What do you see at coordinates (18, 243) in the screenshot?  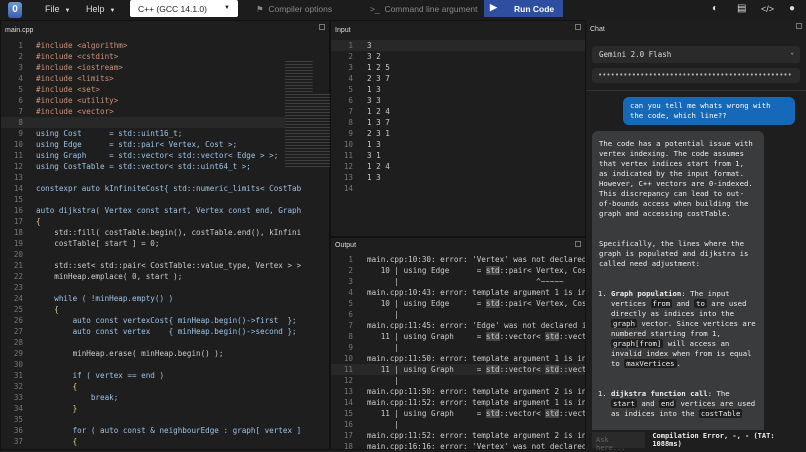 I see `line-number: 19` at bounding box center [18, 243].